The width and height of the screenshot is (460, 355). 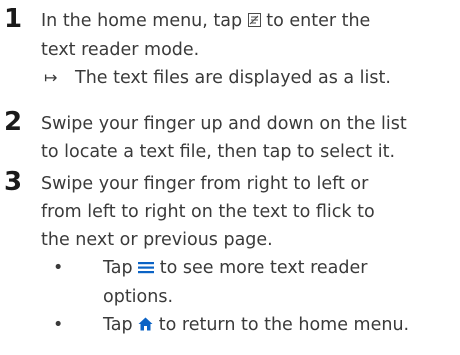 I want to click on step-line: In the home menu, tap to enter the, so click(x=250, y=21).